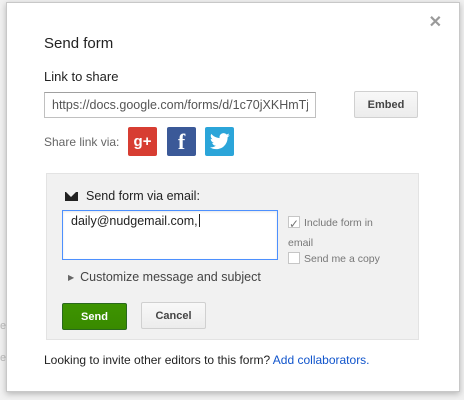  I want to click on twitter-icon, so click(219, 141).